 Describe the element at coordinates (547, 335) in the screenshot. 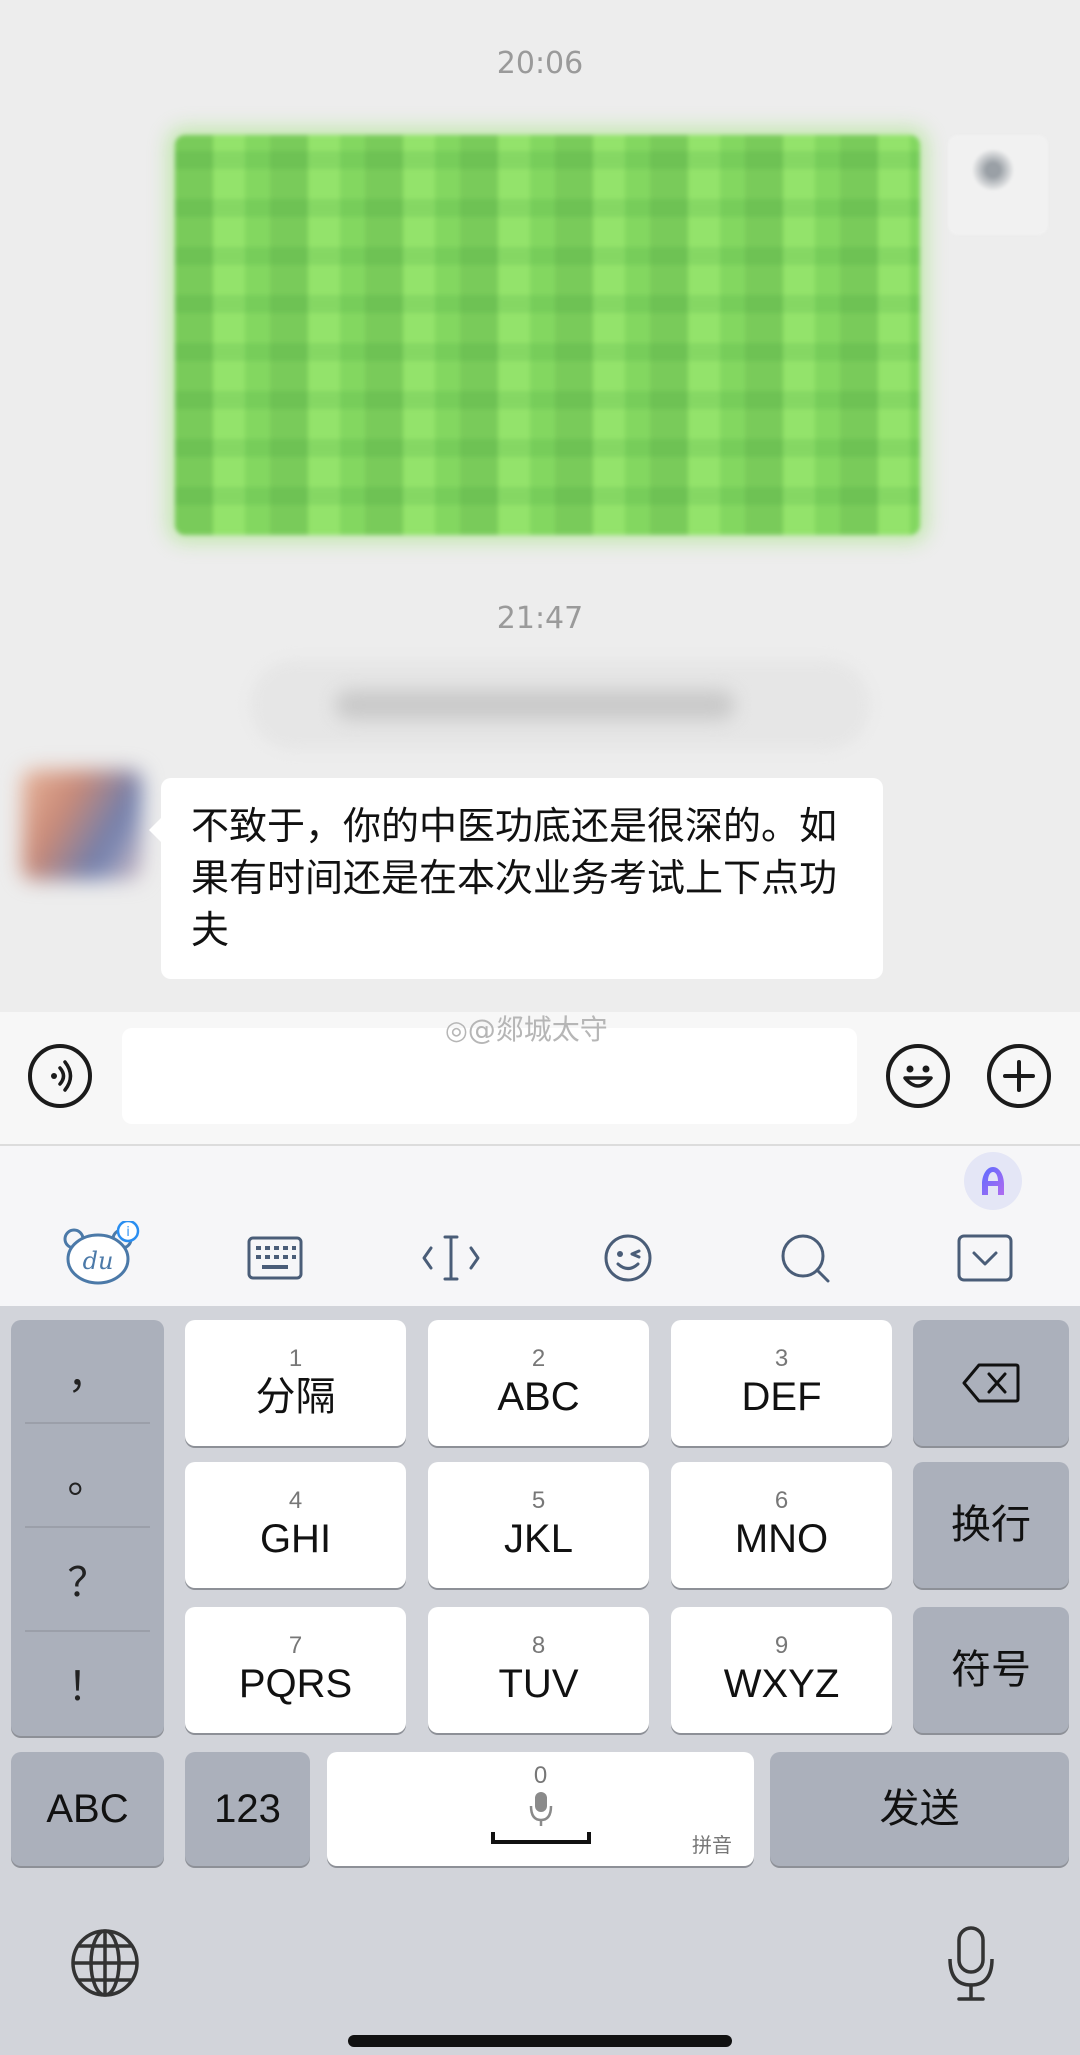

I see `outgoing-message-blurred` at that location.